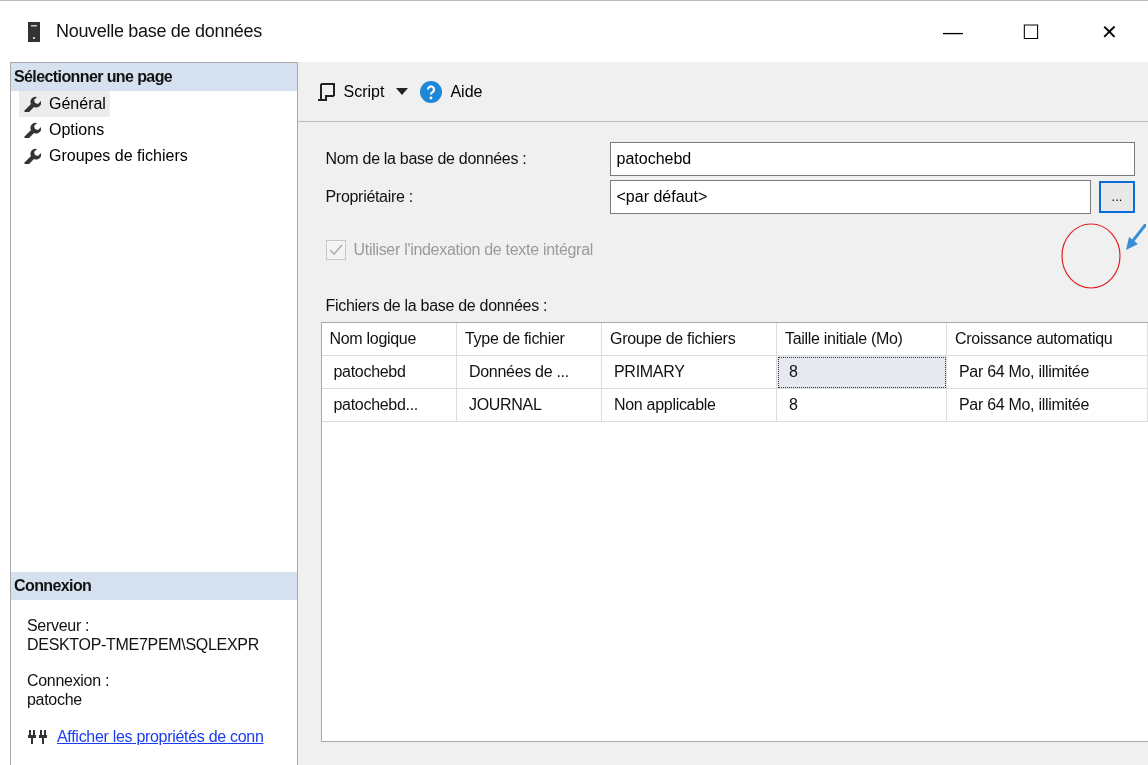  What do you see at coordinates (872, 159) in the screenshot?
I see `database-name-field: patochebd` at bounding box center [872, 159].